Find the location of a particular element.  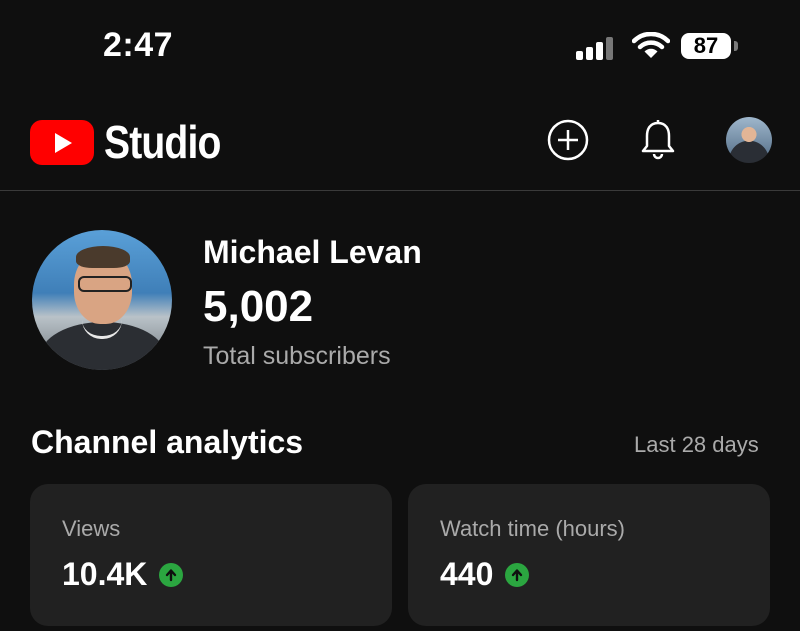

card-label: Watch time (hours) is located at coordinates (533, 528).